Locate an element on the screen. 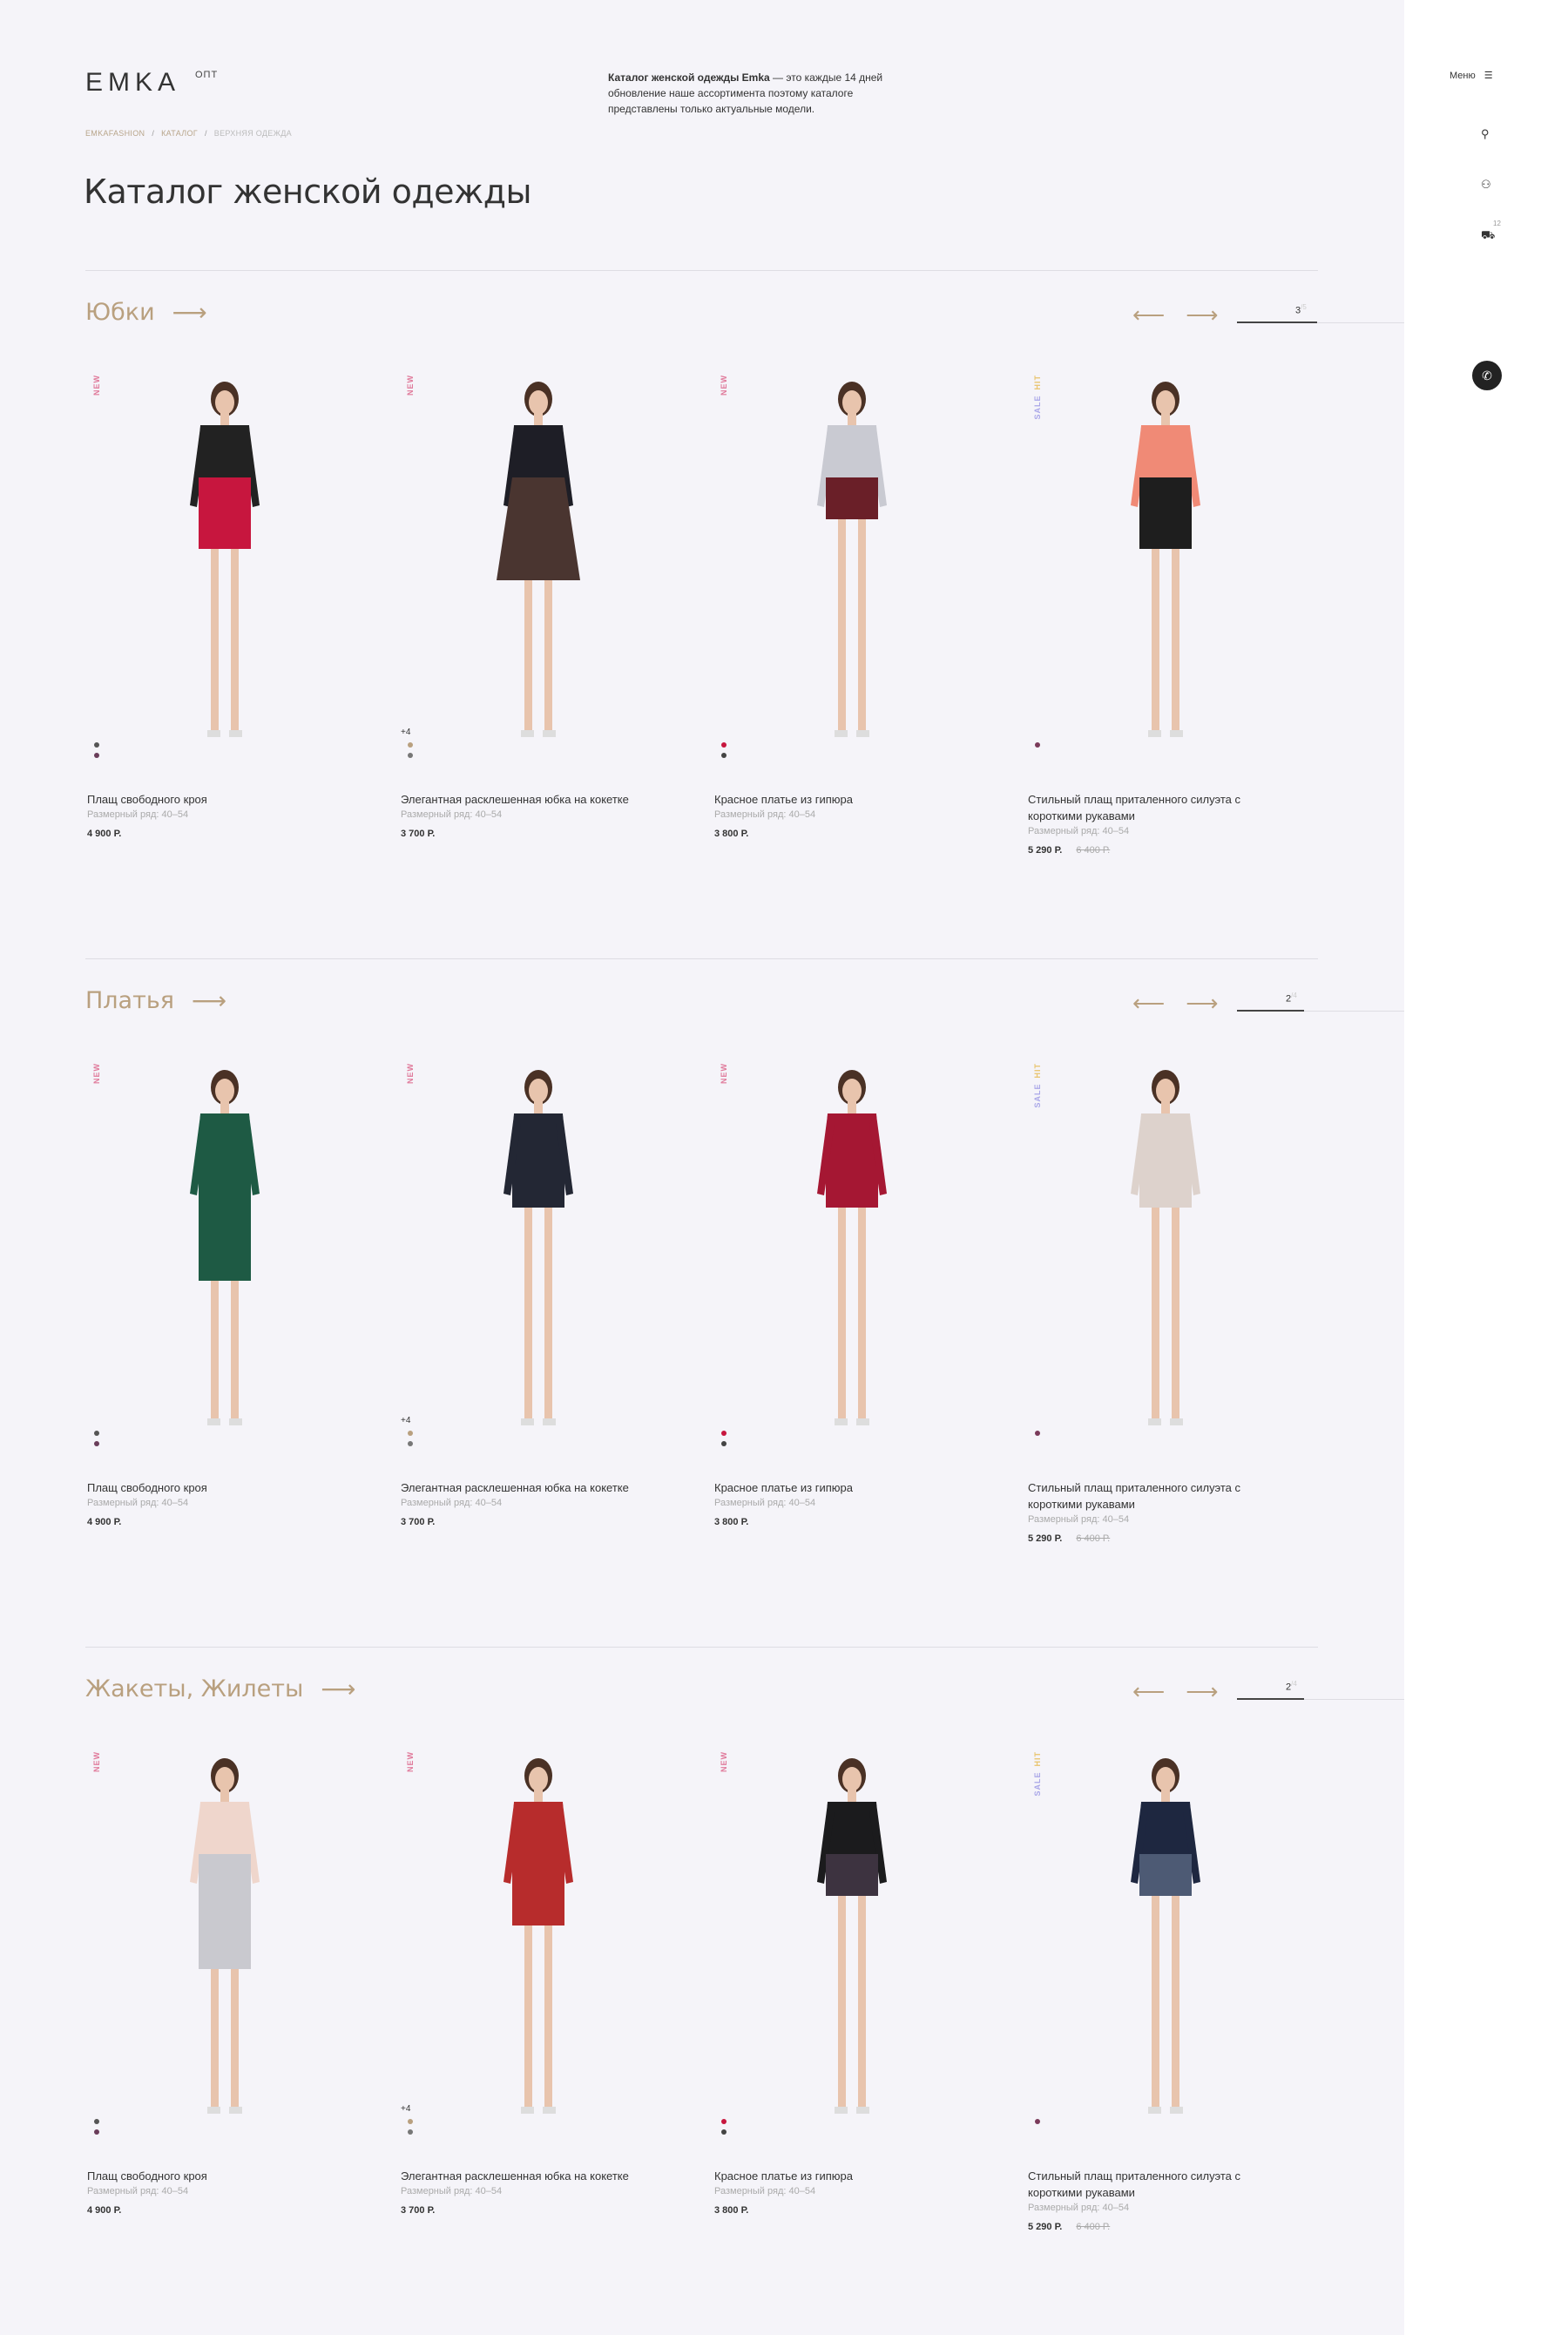 This screenshot has width=1568, height=2335. logo: EMKA is located at coordinates (132, 83).